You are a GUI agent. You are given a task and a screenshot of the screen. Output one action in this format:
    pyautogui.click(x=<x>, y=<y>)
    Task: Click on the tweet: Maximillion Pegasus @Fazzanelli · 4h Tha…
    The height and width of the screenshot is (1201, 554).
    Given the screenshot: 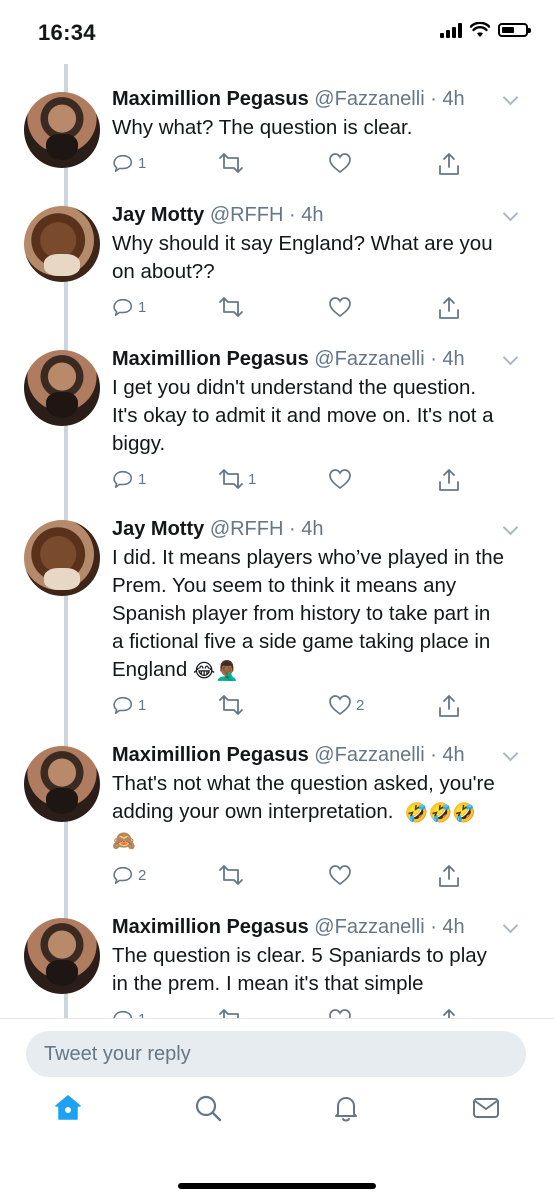 What is the action you would take?
    pyautogui.click(x=277, y=827)
    